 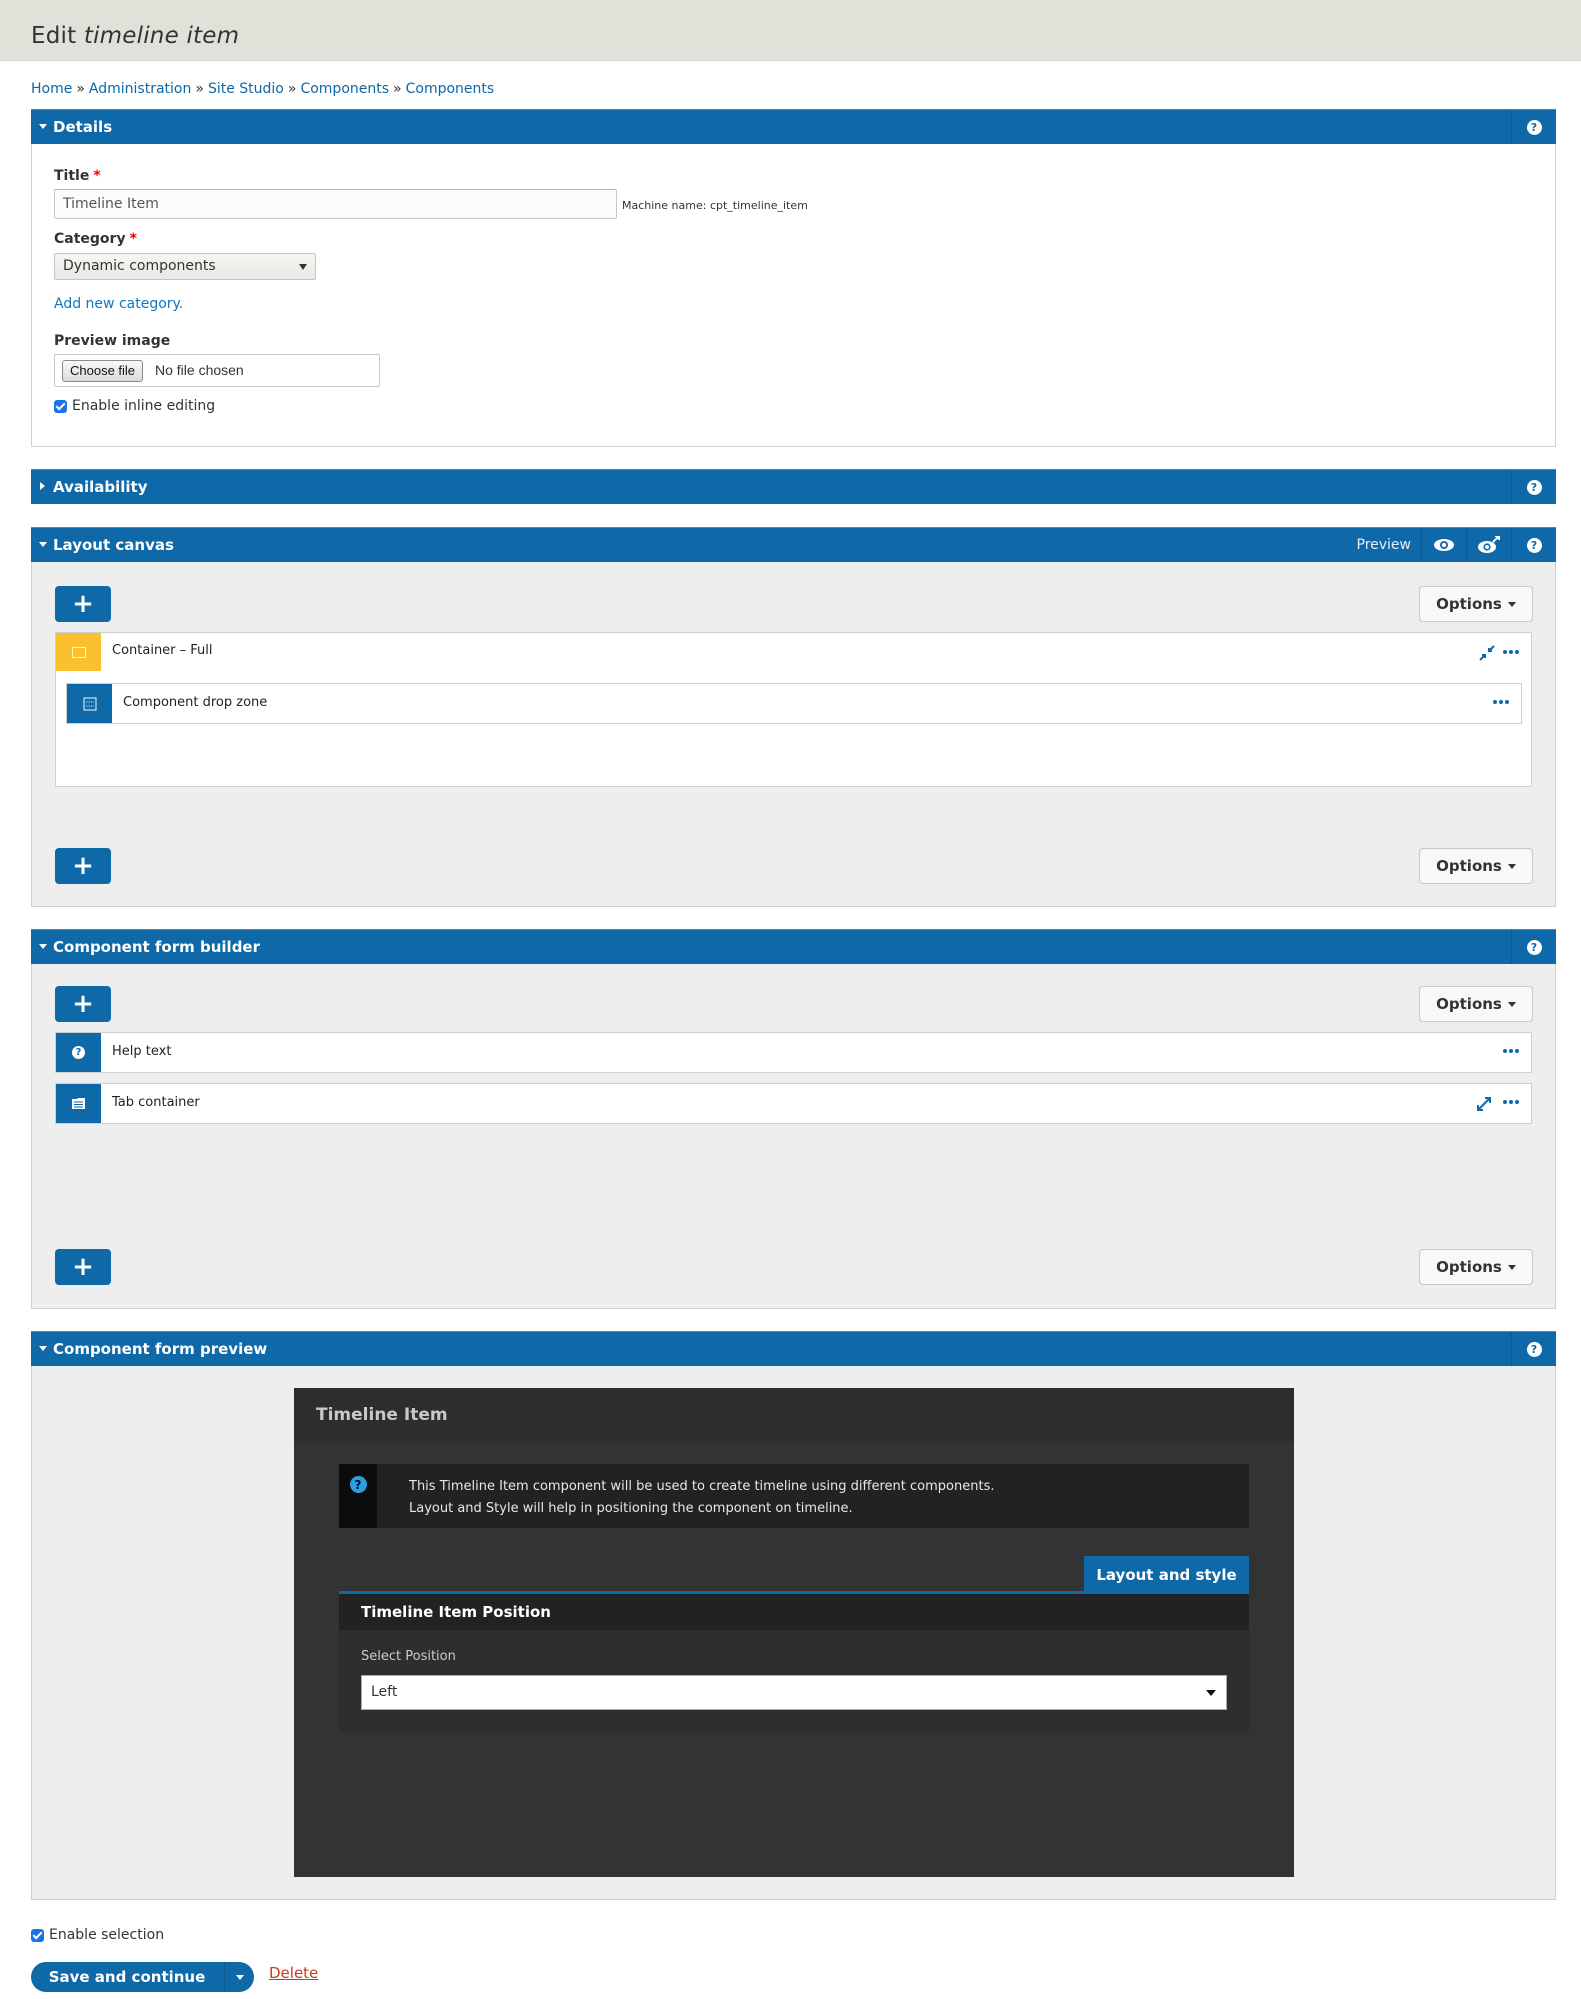 I want to click on category-label-text: Category, so click(x=90, y=239).